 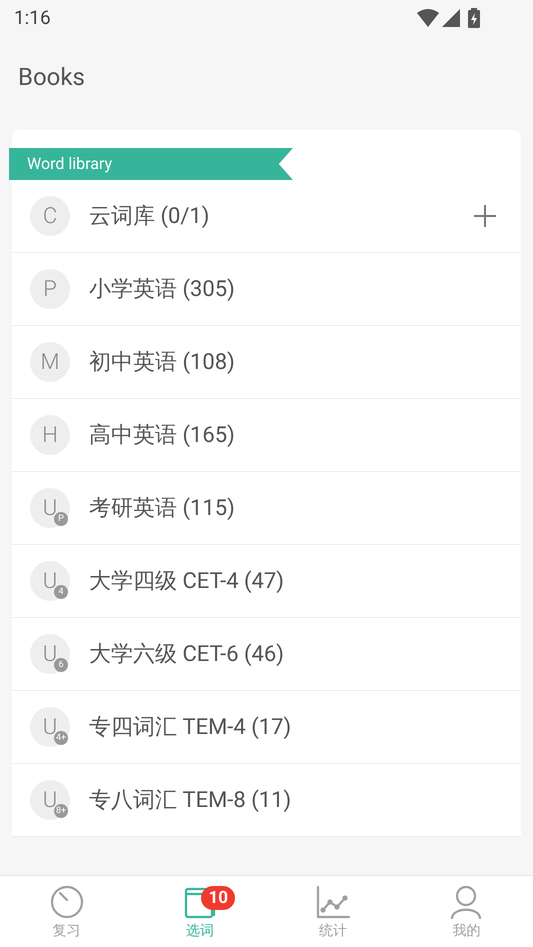 I want to click on level-badge: P, so click(x=61, y=519).